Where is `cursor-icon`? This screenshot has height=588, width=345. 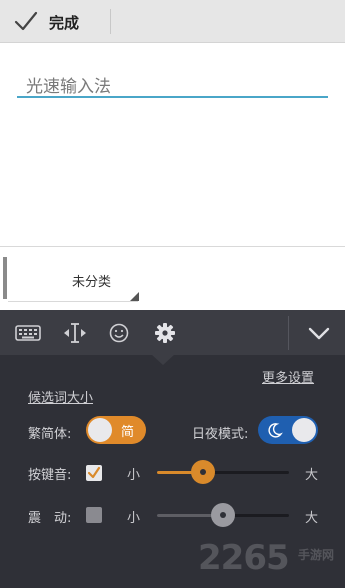 cursor-icon is located at coordinates (75, 333).